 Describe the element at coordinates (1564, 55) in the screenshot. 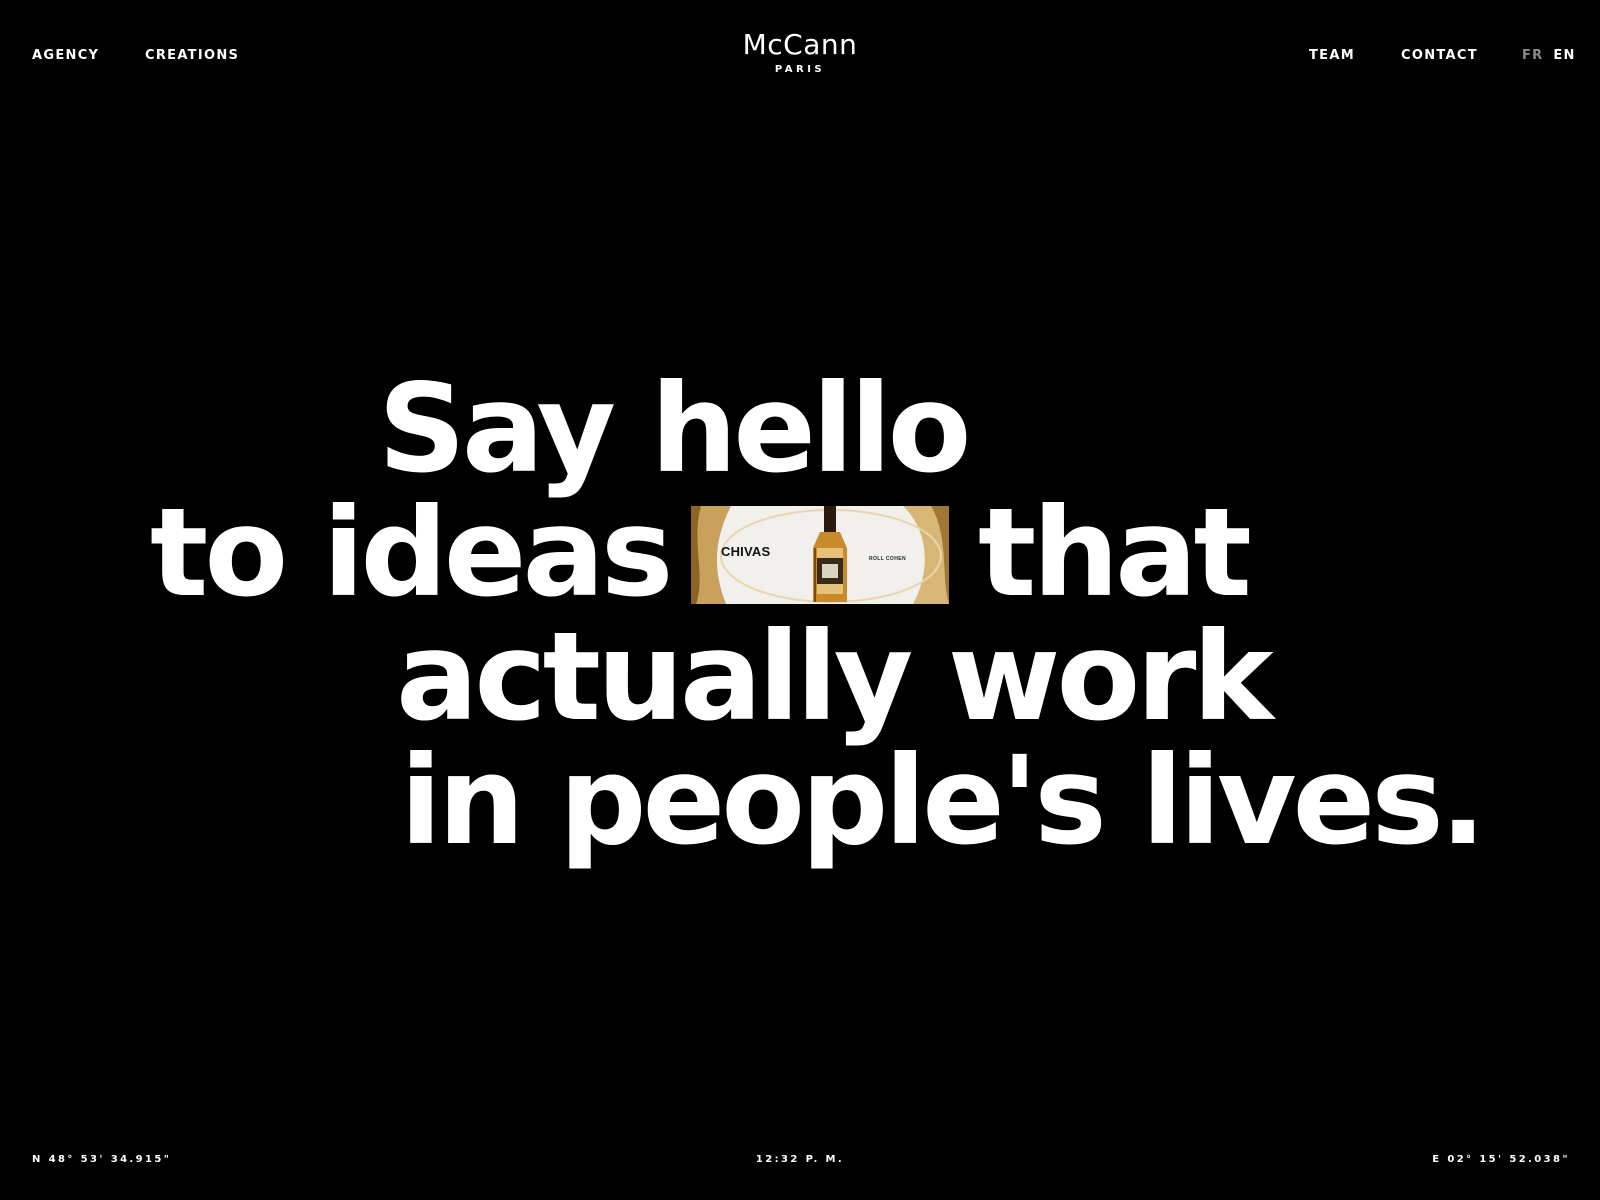

I see `lang-en-link: EN` at that location.